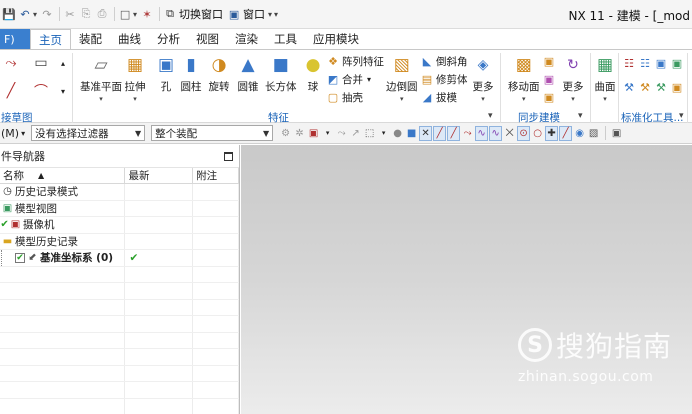  What do you see at coordinates (70, 14) in the screenshot?
I see `cut-icon: ✂` at bounding box center [70, 14].